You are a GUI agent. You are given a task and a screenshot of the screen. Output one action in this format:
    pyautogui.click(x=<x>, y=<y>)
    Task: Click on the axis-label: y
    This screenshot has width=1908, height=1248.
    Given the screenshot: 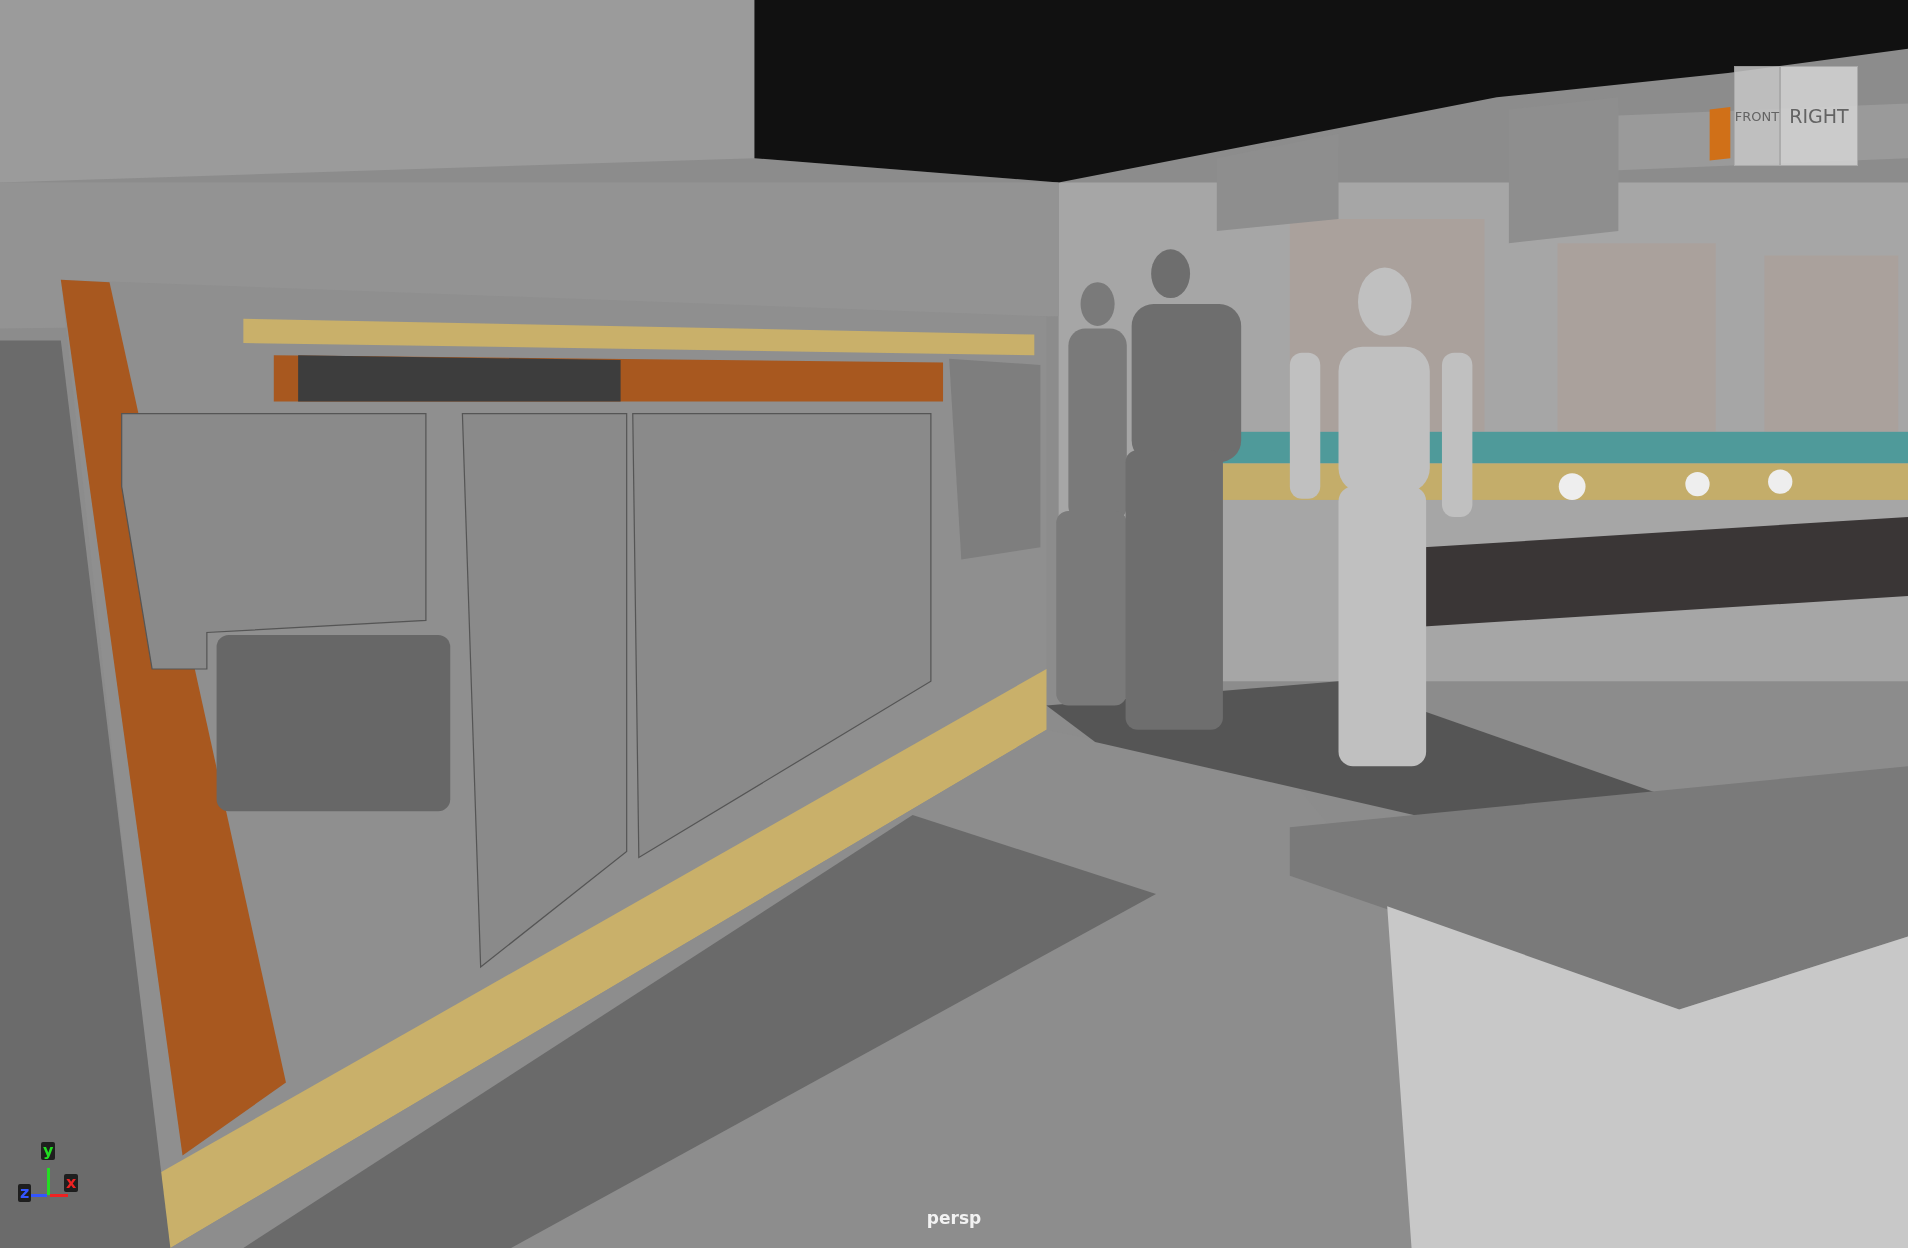 What is the action you would take?
    pyautogui.click(x=48, y=1151)
    